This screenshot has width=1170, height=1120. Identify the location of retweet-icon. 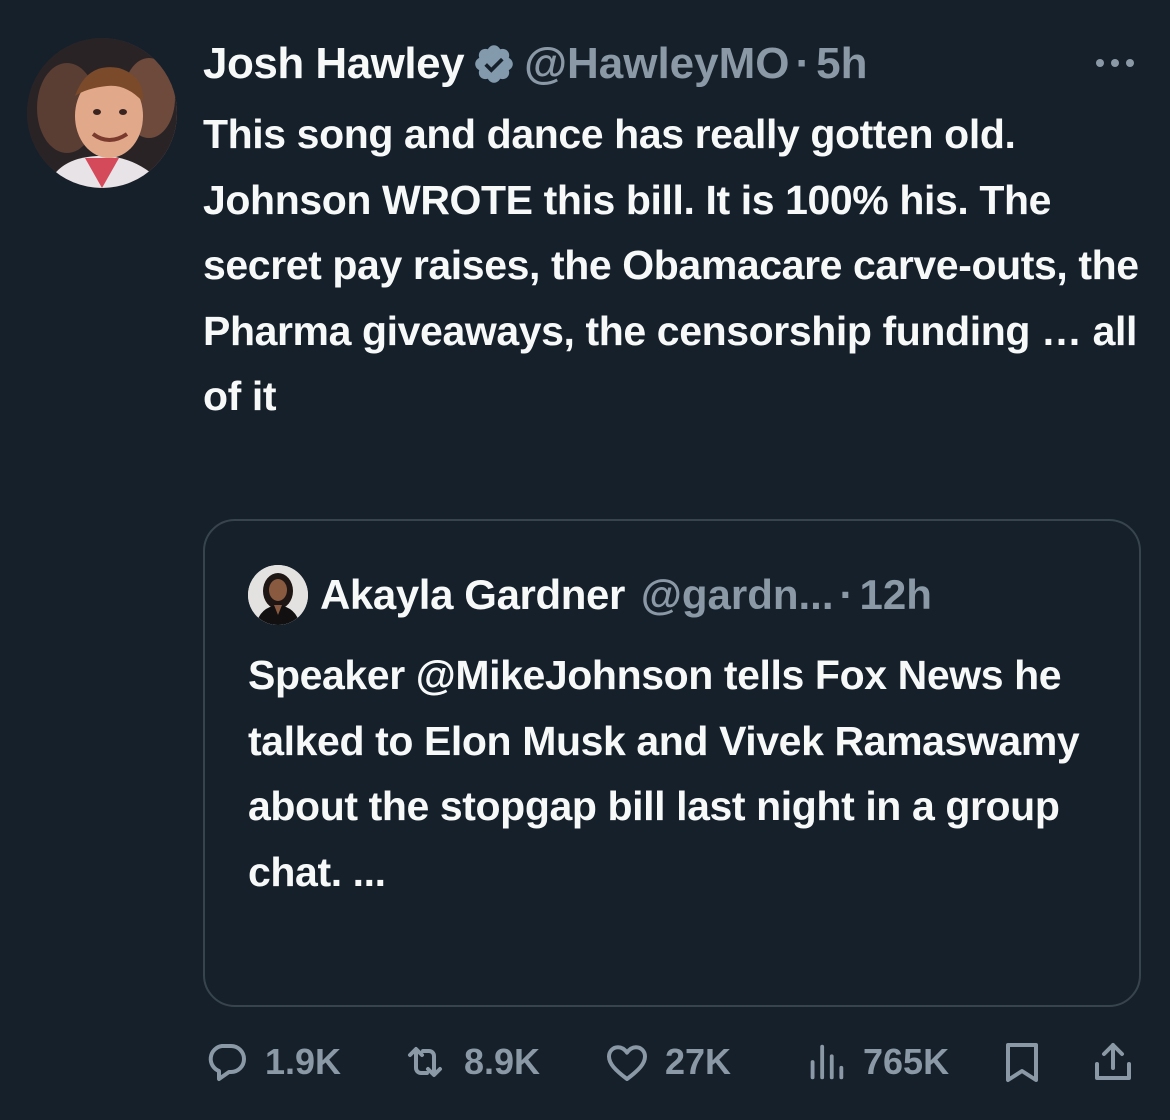
(425, 1062).